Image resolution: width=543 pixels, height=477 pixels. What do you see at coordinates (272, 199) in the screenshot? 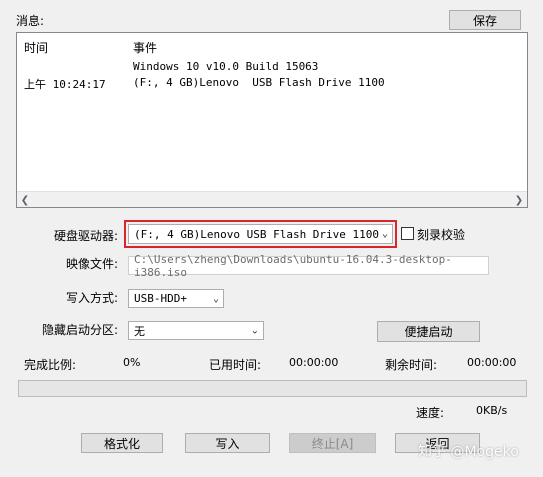
I see `horizontal-scrollbar: ❮ ❯` at bounding box center [272, 199].